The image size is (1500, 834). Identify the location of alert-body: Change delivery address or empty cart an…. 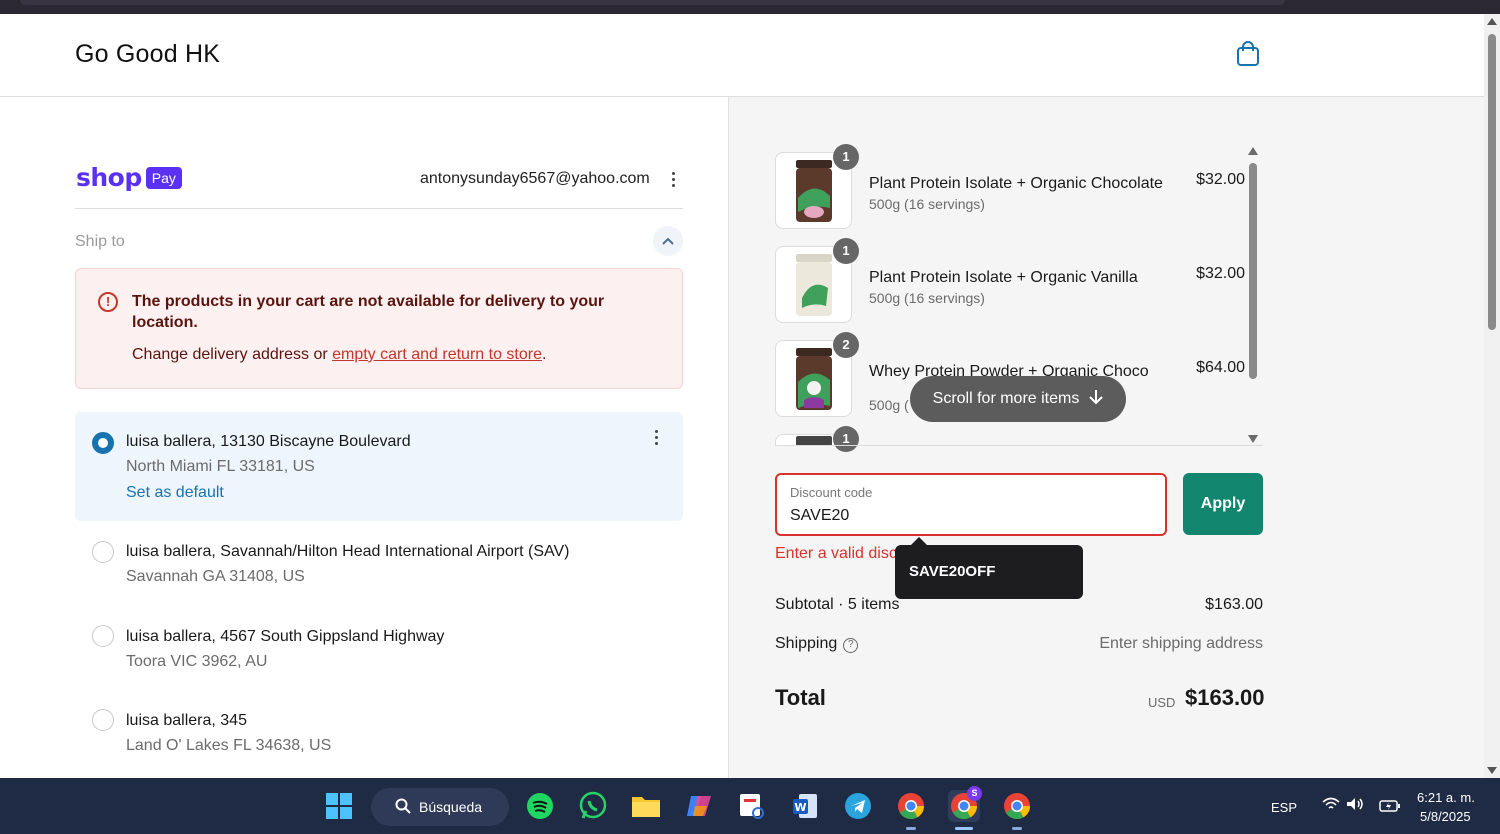
(339, 355).